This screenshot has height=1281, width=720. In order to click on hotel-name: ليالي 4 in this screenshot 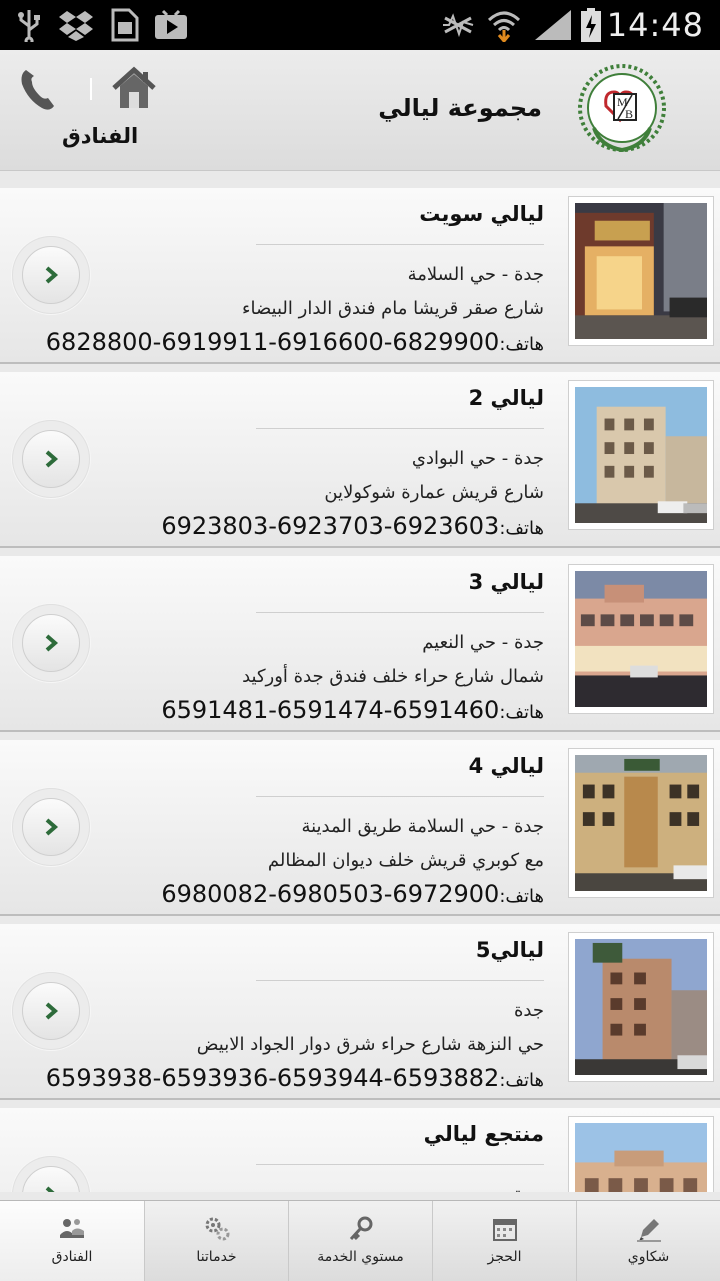, I will do `click(506, 766)`.